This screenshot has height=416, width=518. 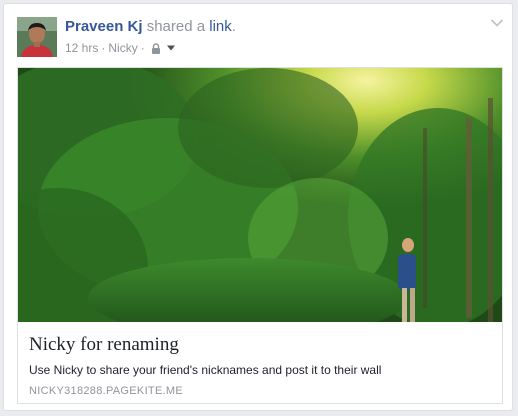 What do you see at coordinates (176, 26) in the screenshot?
I see `action-text: shared a` at bounding box center [176, 26].